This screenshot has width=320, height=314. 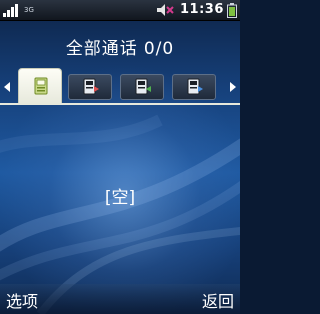 What do you see at coordinates (7, 87) in the screenshot?
I see `tab-scroll-left-icon` at bounding box center [7, 87].